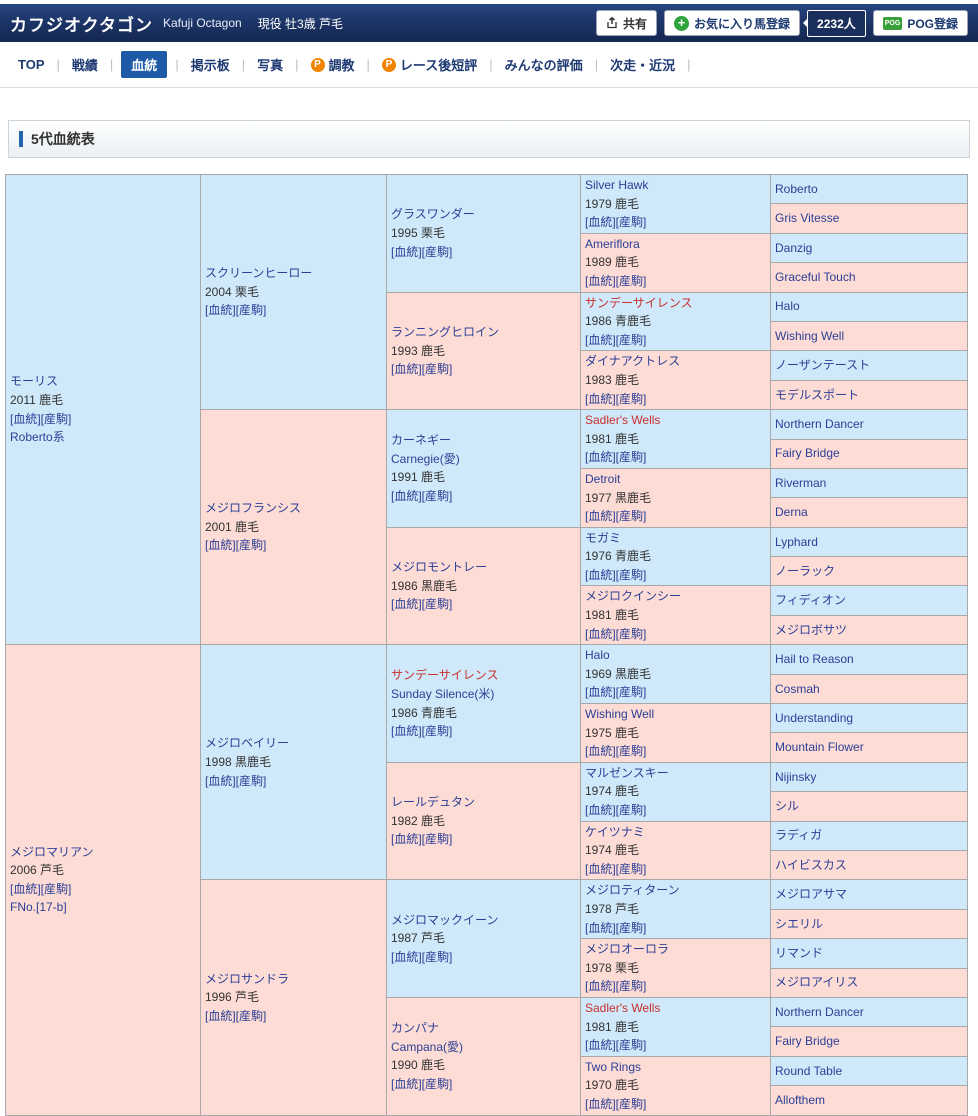  I want to click on horse-link: Detroit, so click(602, 479).